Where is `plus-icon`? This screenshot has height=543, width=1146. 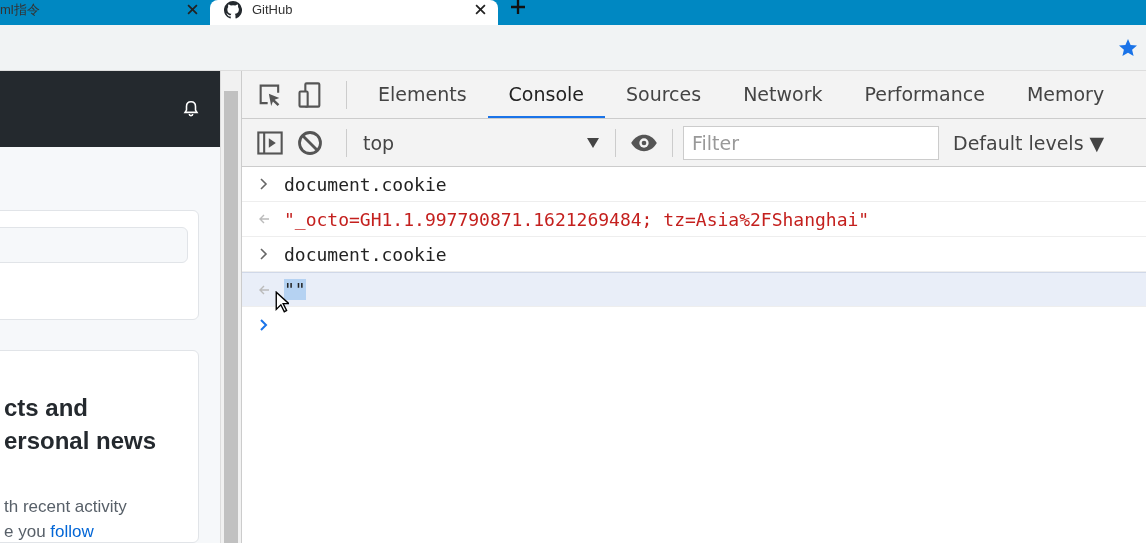 plus-icon is located at coordinates (518, 7).